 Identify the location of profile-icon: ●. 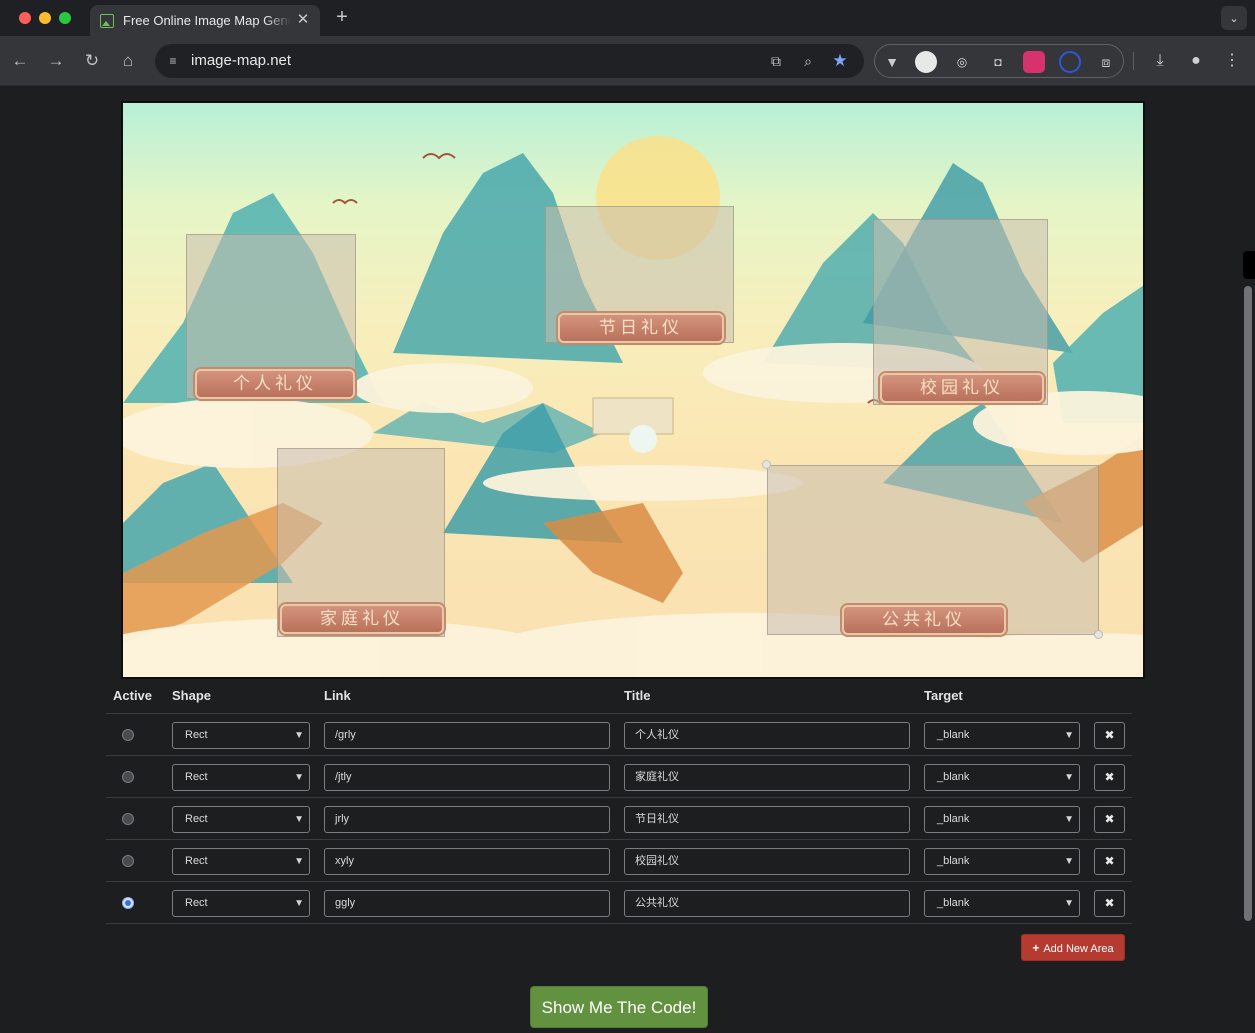
(1196, 61).